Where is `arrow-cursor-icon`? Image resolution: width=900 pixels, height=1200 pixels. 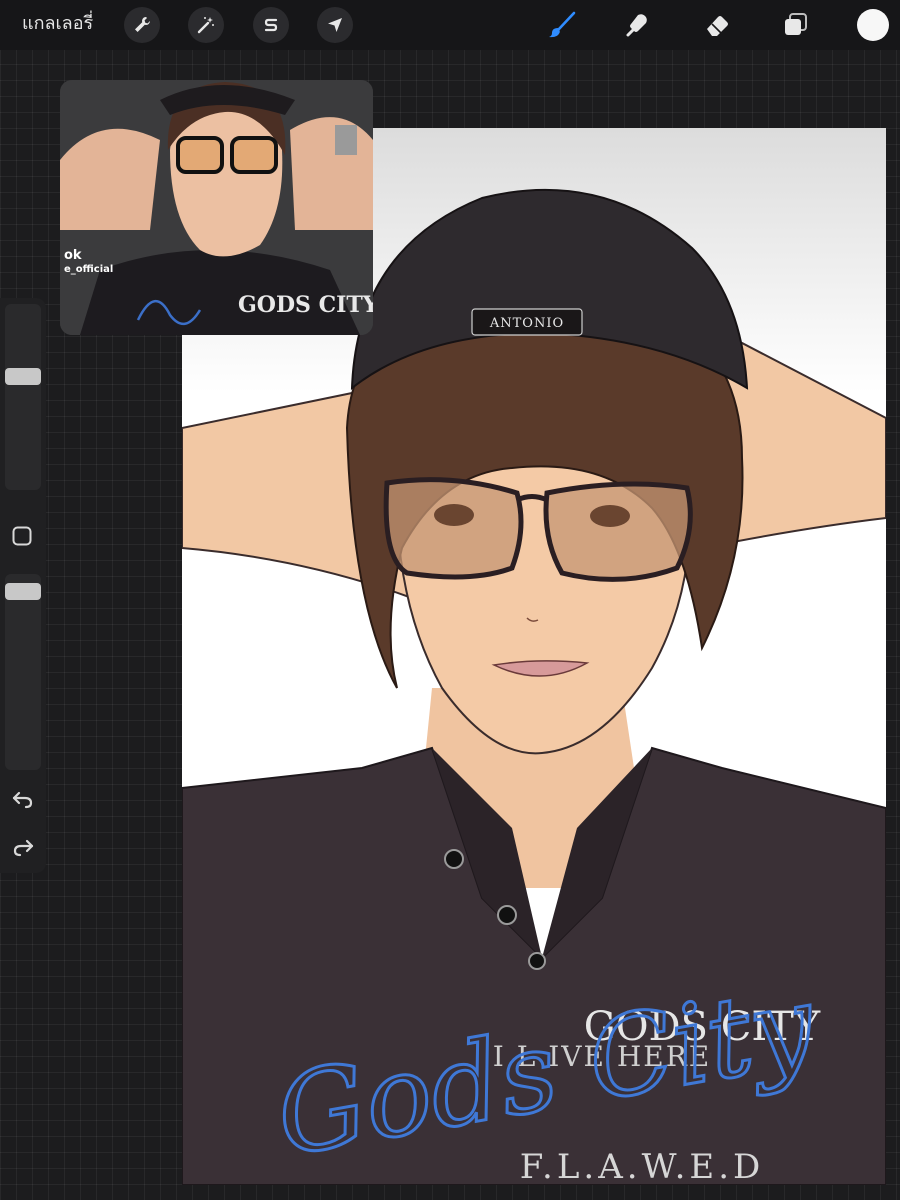 arrow-cursor-icon is located at coordinates (335, 25).